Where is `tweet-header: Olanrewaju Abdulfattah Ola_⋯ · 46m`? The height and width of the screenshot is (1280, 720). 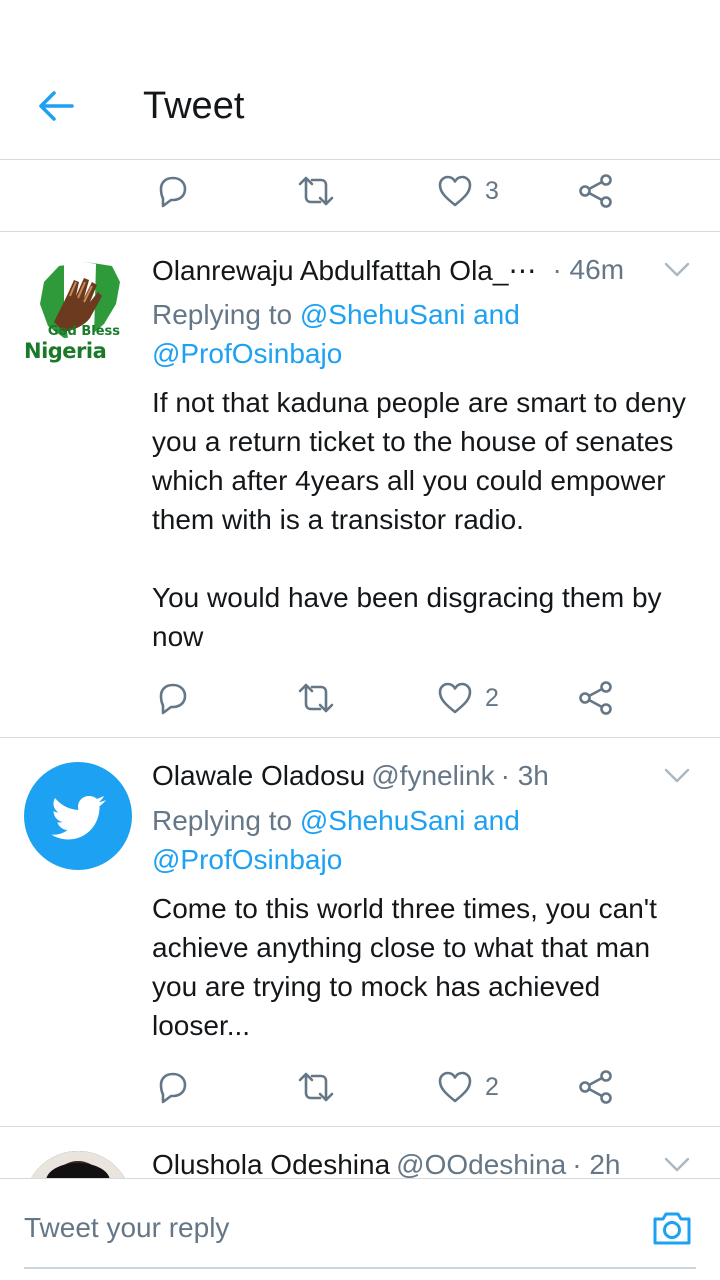 tweet-header: Olanrewaju Abdulfattah Ola_⋯ · 46m is located at coordinates (421, 270).